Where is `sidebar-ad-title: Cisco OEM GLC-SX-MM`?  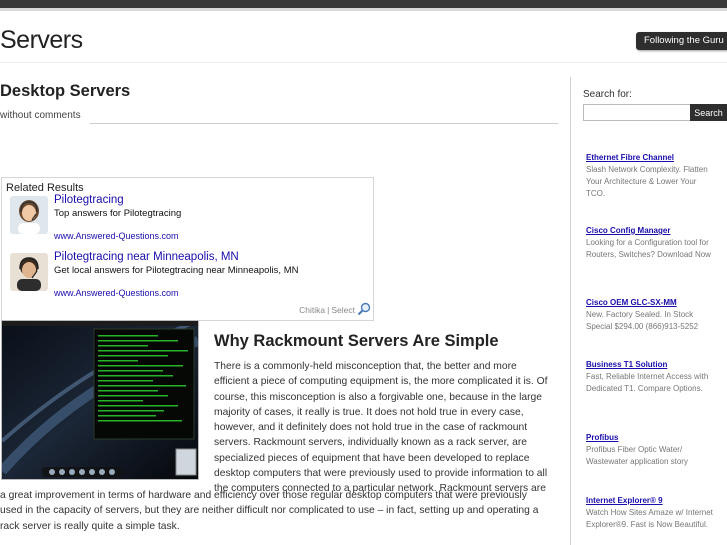
sidebar-ad-title: Cisco OEM GLC-SX-MM is located at coordinates (651, 302).